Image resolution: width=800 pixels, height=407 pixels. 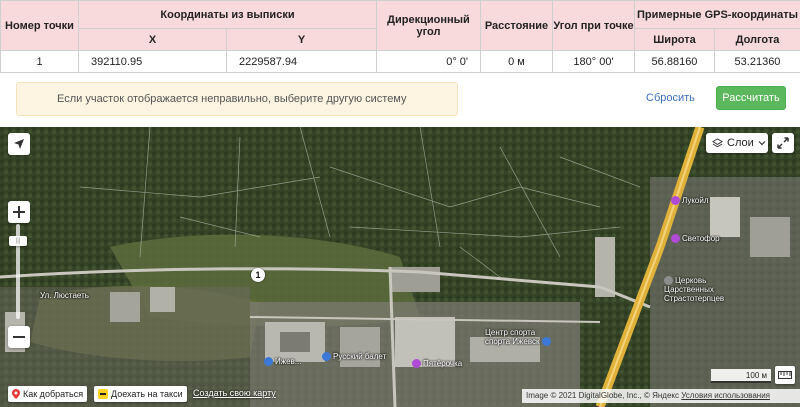 I want to click on header-distance: Расстояние, so click(x=516, y=25).